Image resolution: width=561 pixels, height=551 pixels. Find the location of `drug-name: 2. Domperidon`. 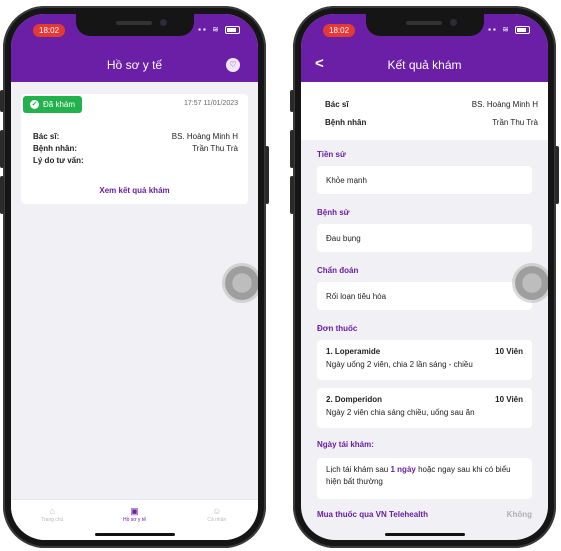

drug-name: 2. Domperidon is located at coordinates (354, 399).